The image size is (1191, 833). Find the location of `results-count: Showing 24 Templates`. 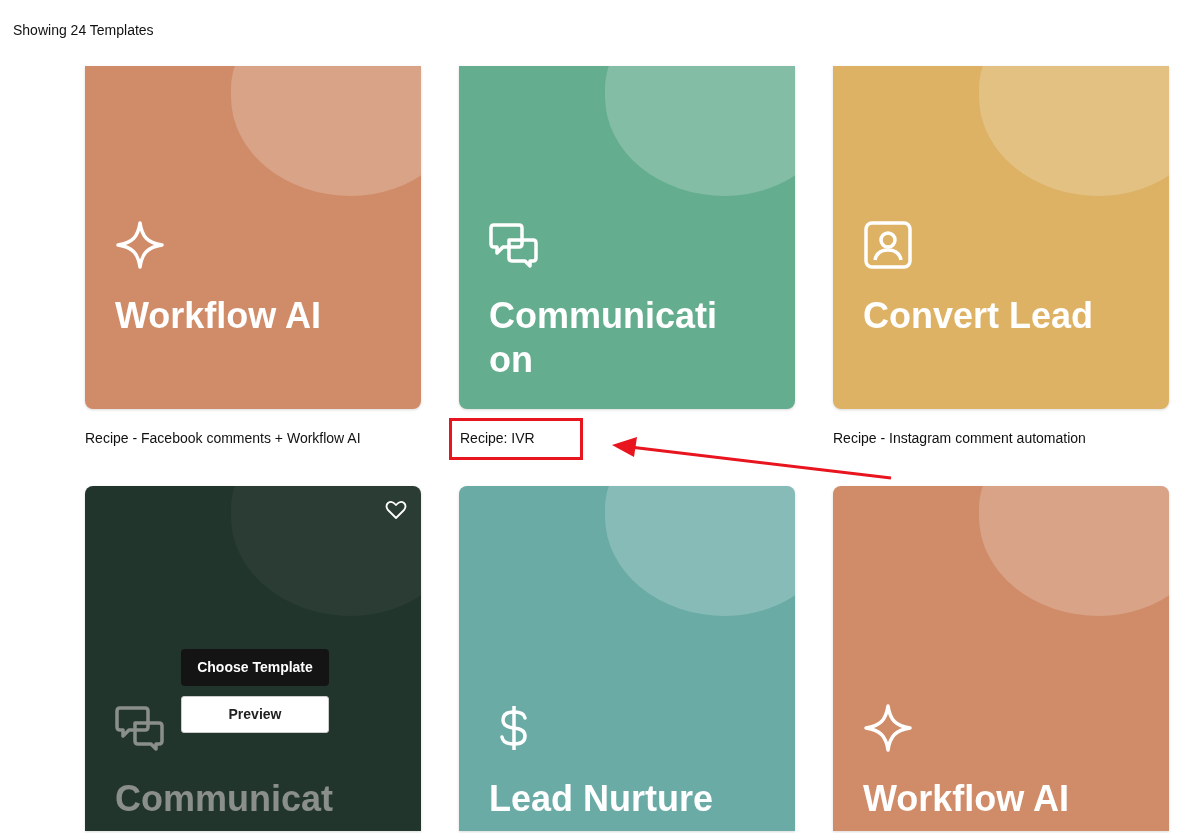

results-count: Showing 24 Templates is located at coordinates (83, 30).